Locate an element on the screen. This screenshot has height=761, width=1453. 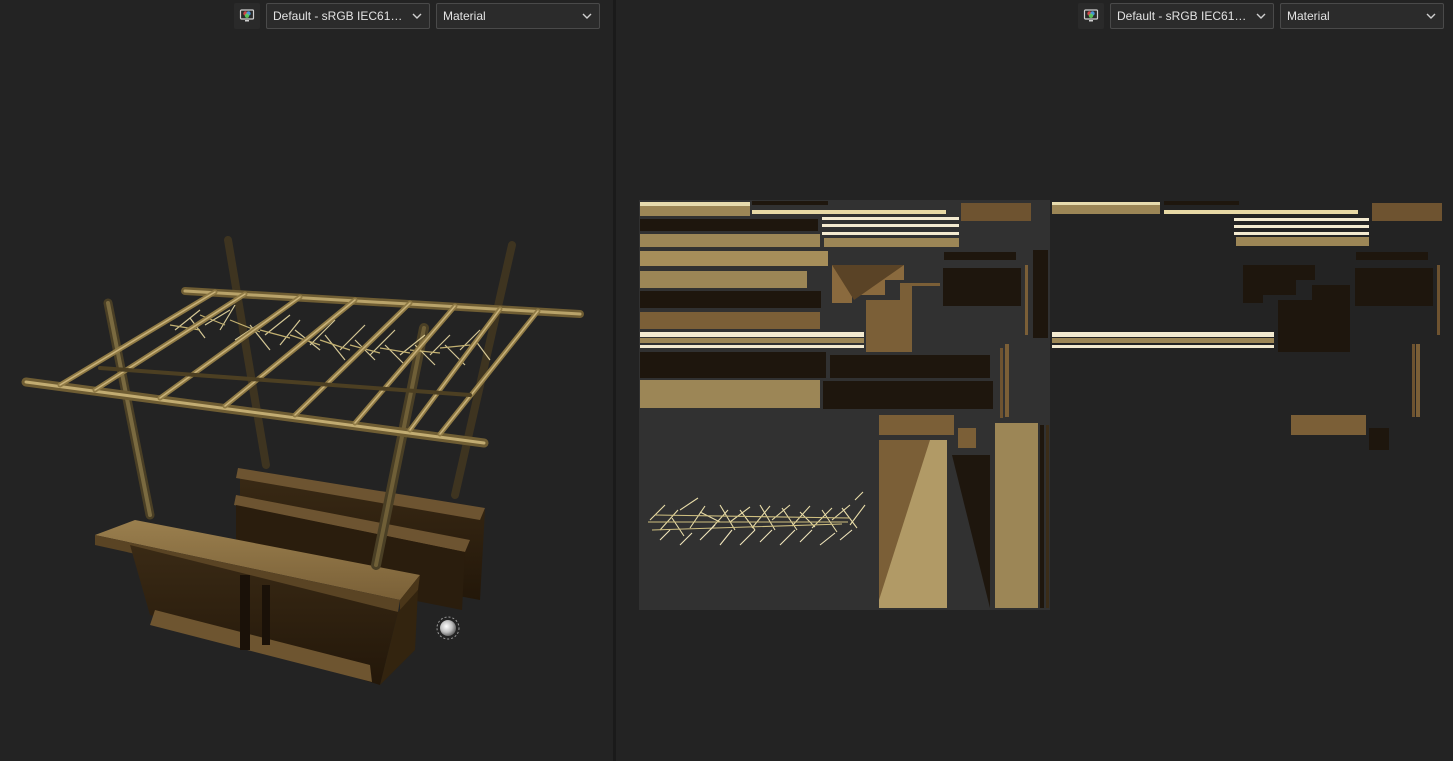
light-sphere-icon is located at coordinates (448, 628).